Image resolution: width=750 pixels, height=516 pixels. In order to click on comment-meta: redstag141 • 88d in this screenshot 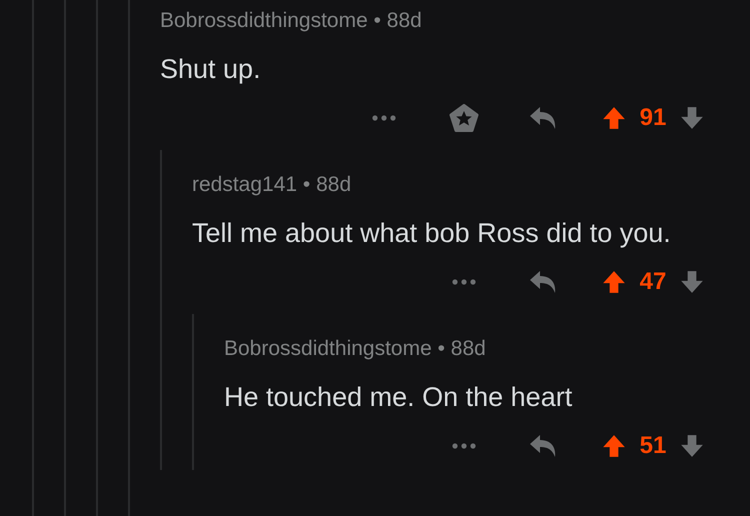, I will do `click(272, 185)`.